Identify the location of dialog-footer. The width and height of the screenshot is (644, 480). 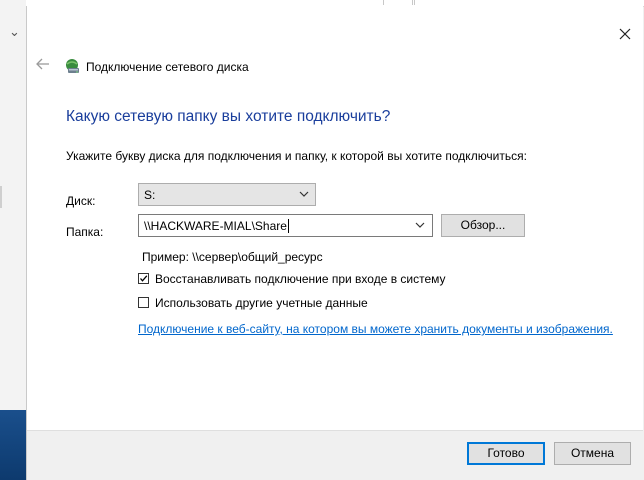
(335, 455).